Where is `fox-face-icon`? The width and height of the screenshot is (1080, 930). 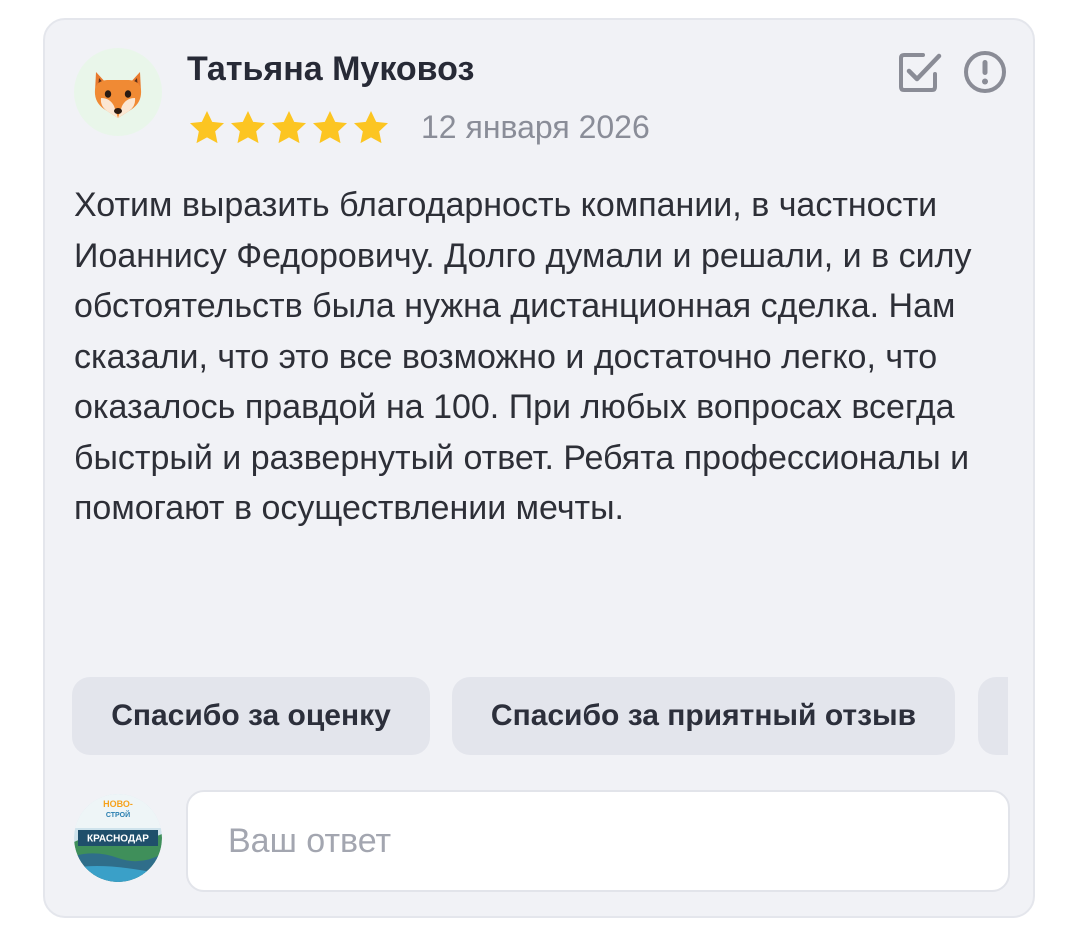 fox-face-icon is located at coordinates (118, 95).